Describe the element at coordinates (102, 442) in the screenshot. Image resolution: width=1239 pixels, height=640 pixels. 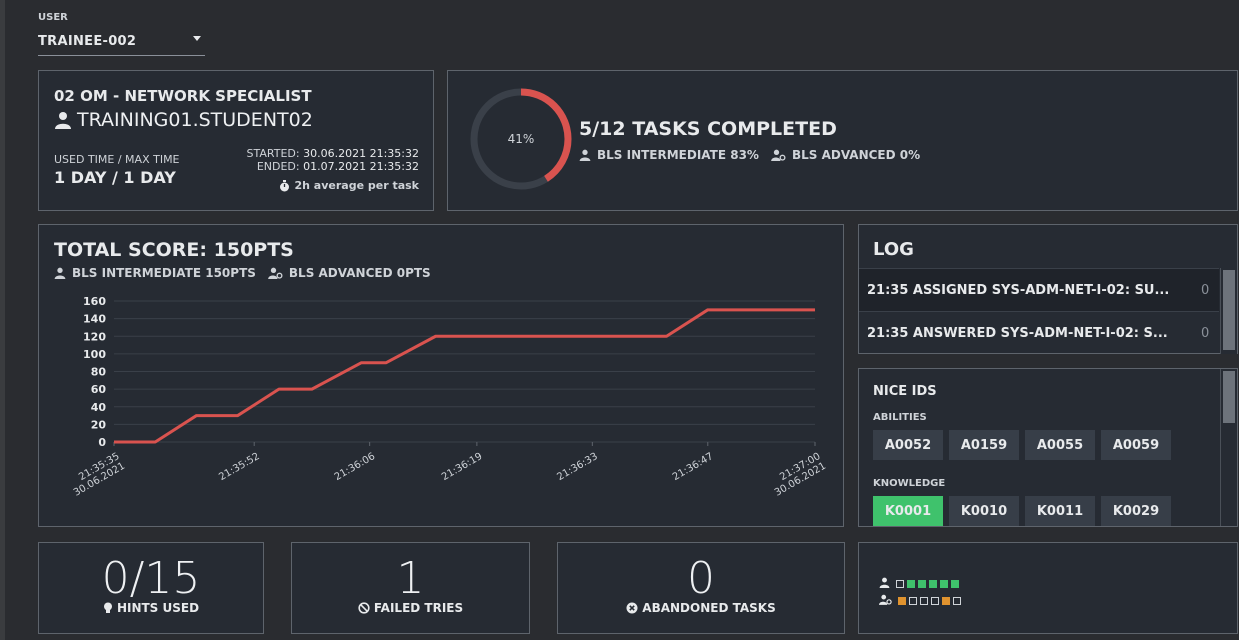
I see `y-tick-label: 0` at that location.